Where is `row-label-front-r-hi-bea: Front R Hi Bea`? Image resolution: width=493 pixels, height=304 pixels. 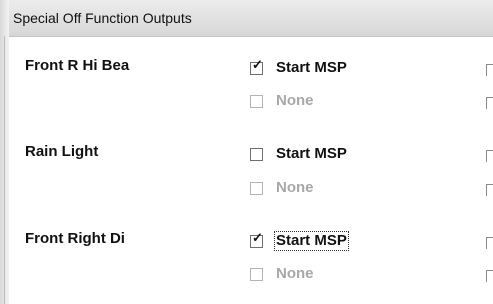
row-label-front-r-hi-bea: Front R Hi Bea is located at coordinates (77, 65).